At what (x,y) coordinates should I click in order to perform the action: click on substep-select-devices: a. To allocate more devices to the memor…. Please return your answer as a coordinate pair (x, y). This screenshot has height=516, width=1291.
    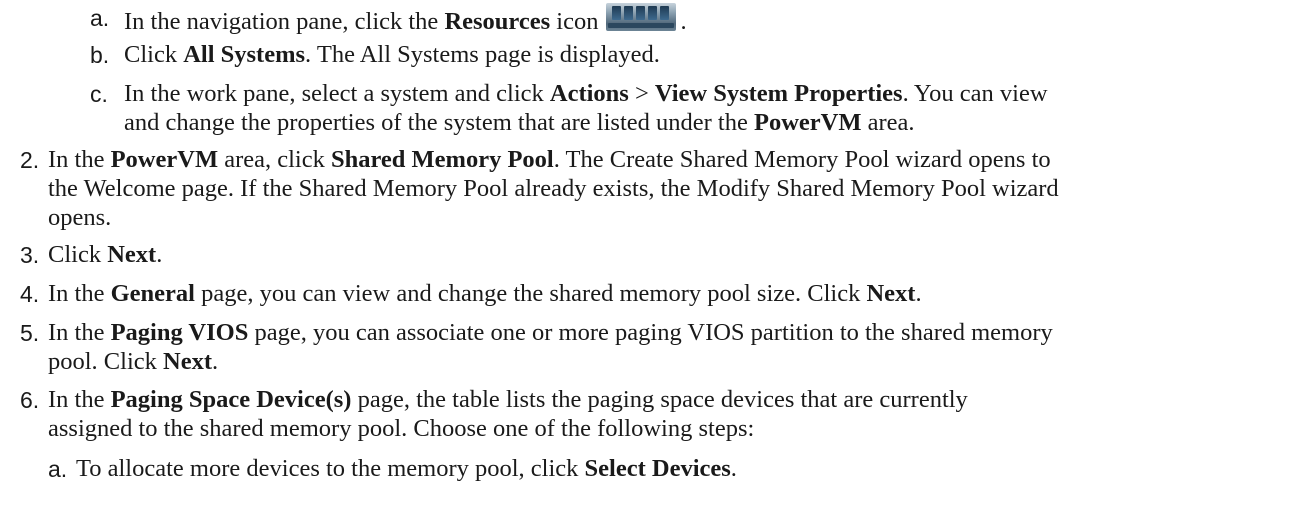
    Looking at the image, I should click on (645, 468).